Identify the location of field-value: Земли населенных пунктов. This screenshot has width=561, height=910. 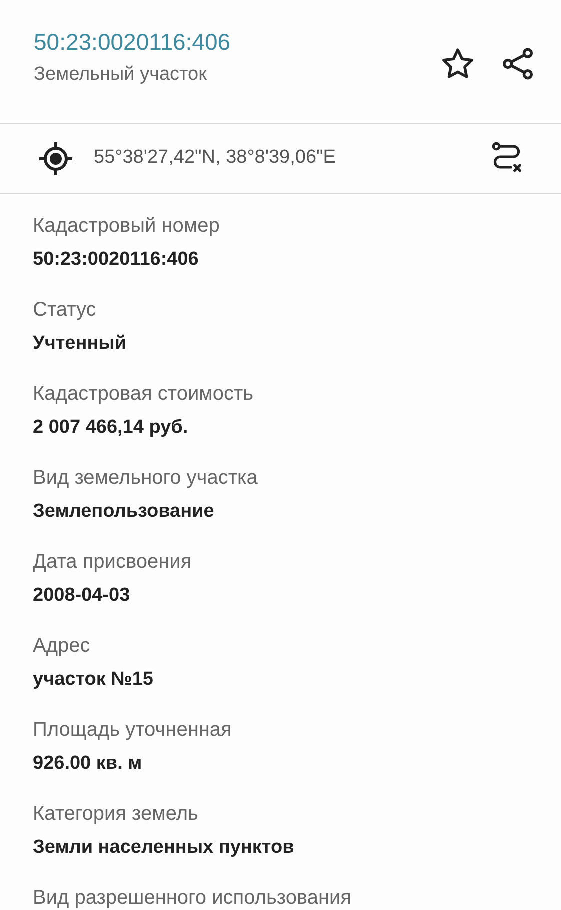
(163, 848).